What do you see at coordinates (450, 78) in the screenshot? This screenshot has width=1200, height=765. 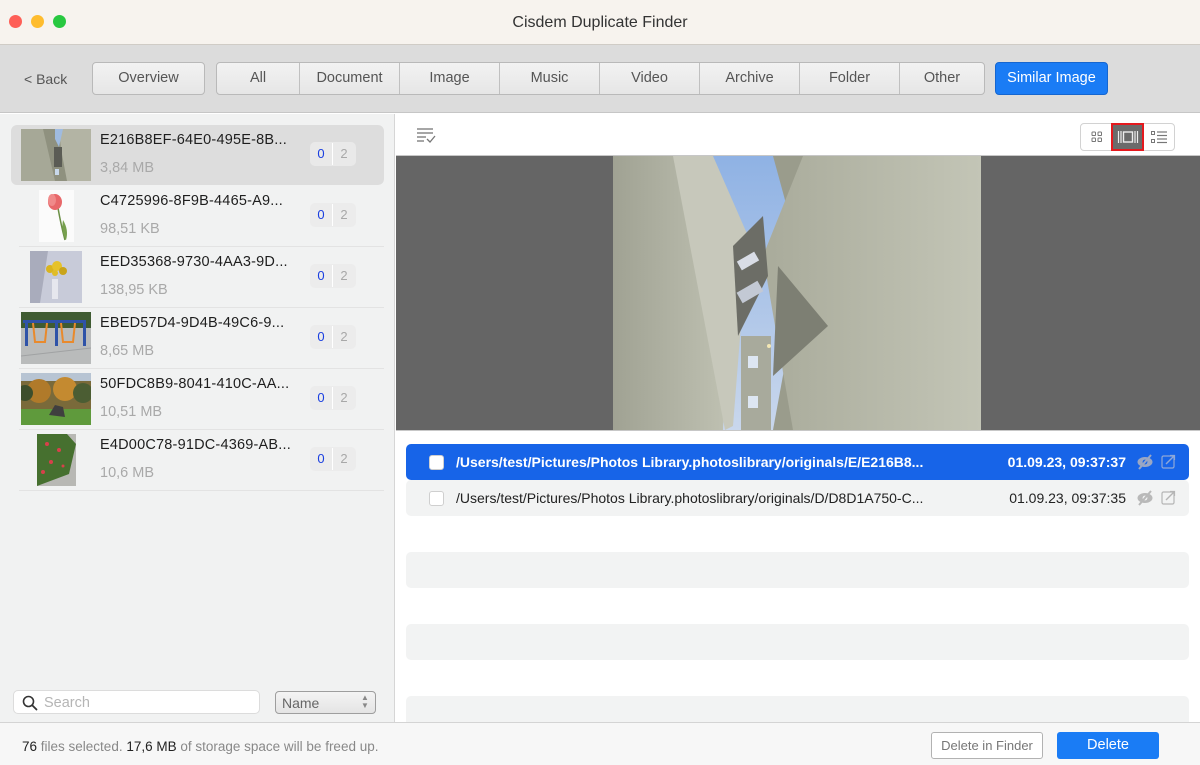 I see `tab-image: Image` at bounding box center [450, 78].